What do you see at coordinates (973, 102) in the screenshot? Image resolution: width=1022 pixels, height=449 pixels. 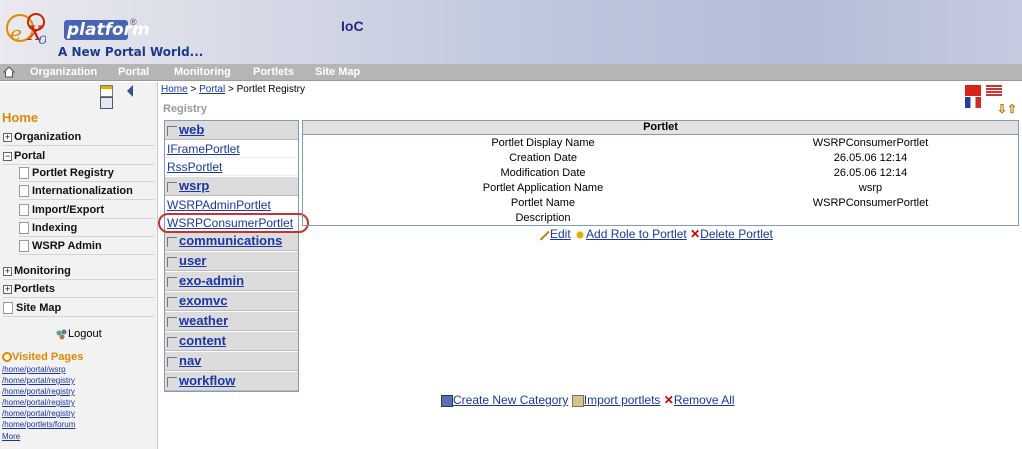 I see `french-flag-icon` at bounding box center [973, 102].